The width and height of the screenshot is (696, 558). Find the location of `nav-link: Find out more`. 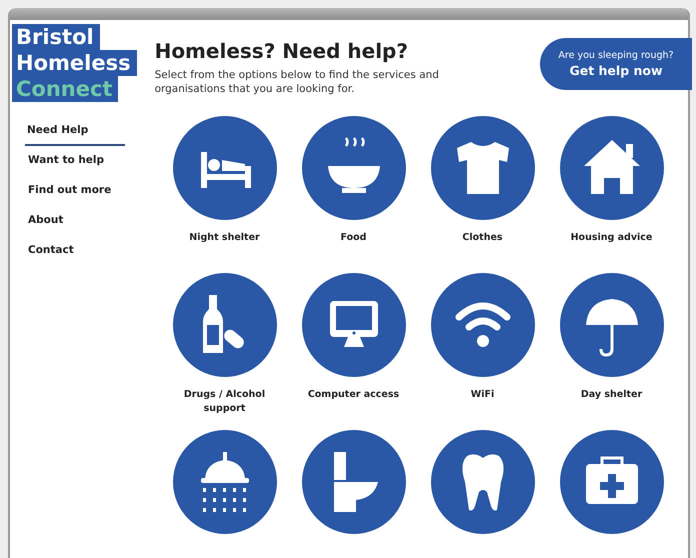

nav-link: Find out more is located at coordinates (70, 197).